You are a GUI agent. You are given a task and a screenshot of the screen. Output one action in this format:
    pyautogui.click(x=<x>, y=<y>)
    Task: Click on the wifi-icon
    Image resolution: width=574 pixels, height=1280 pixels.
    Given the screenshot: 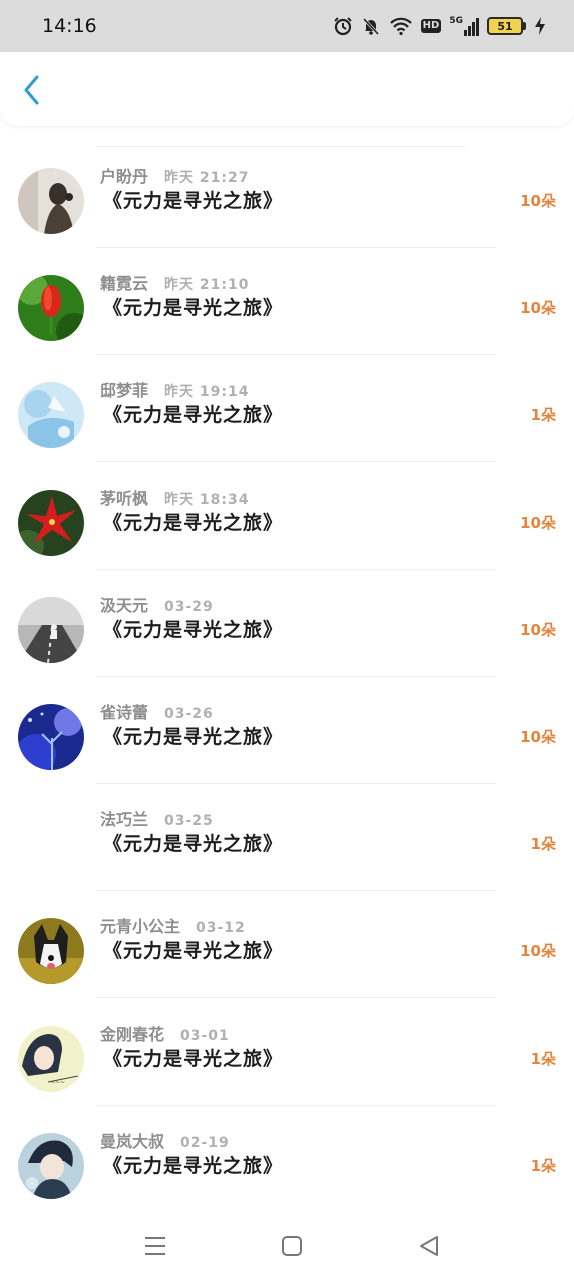 What is the action you would take?
    pyautogui.click(x=400, y=26)
    